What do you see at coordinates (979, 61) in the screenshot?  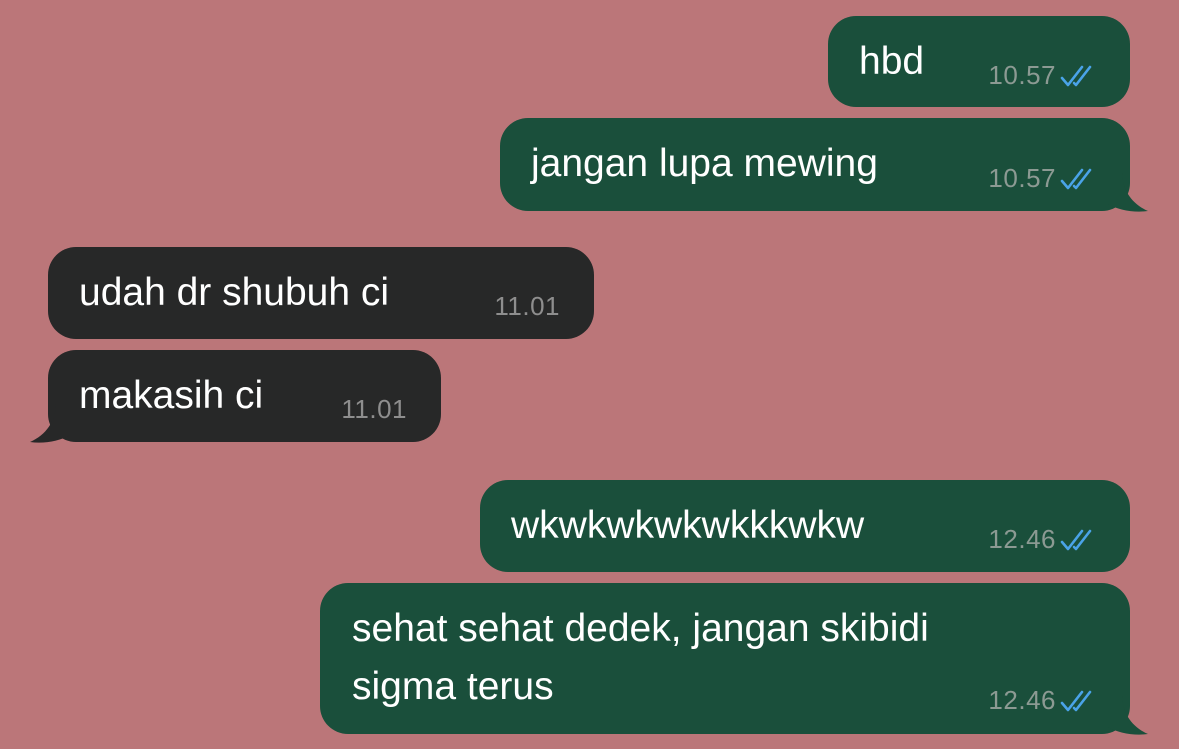 I see `message-bubble-outgoing: hbd 10.57` at bounding box center [979, 61].